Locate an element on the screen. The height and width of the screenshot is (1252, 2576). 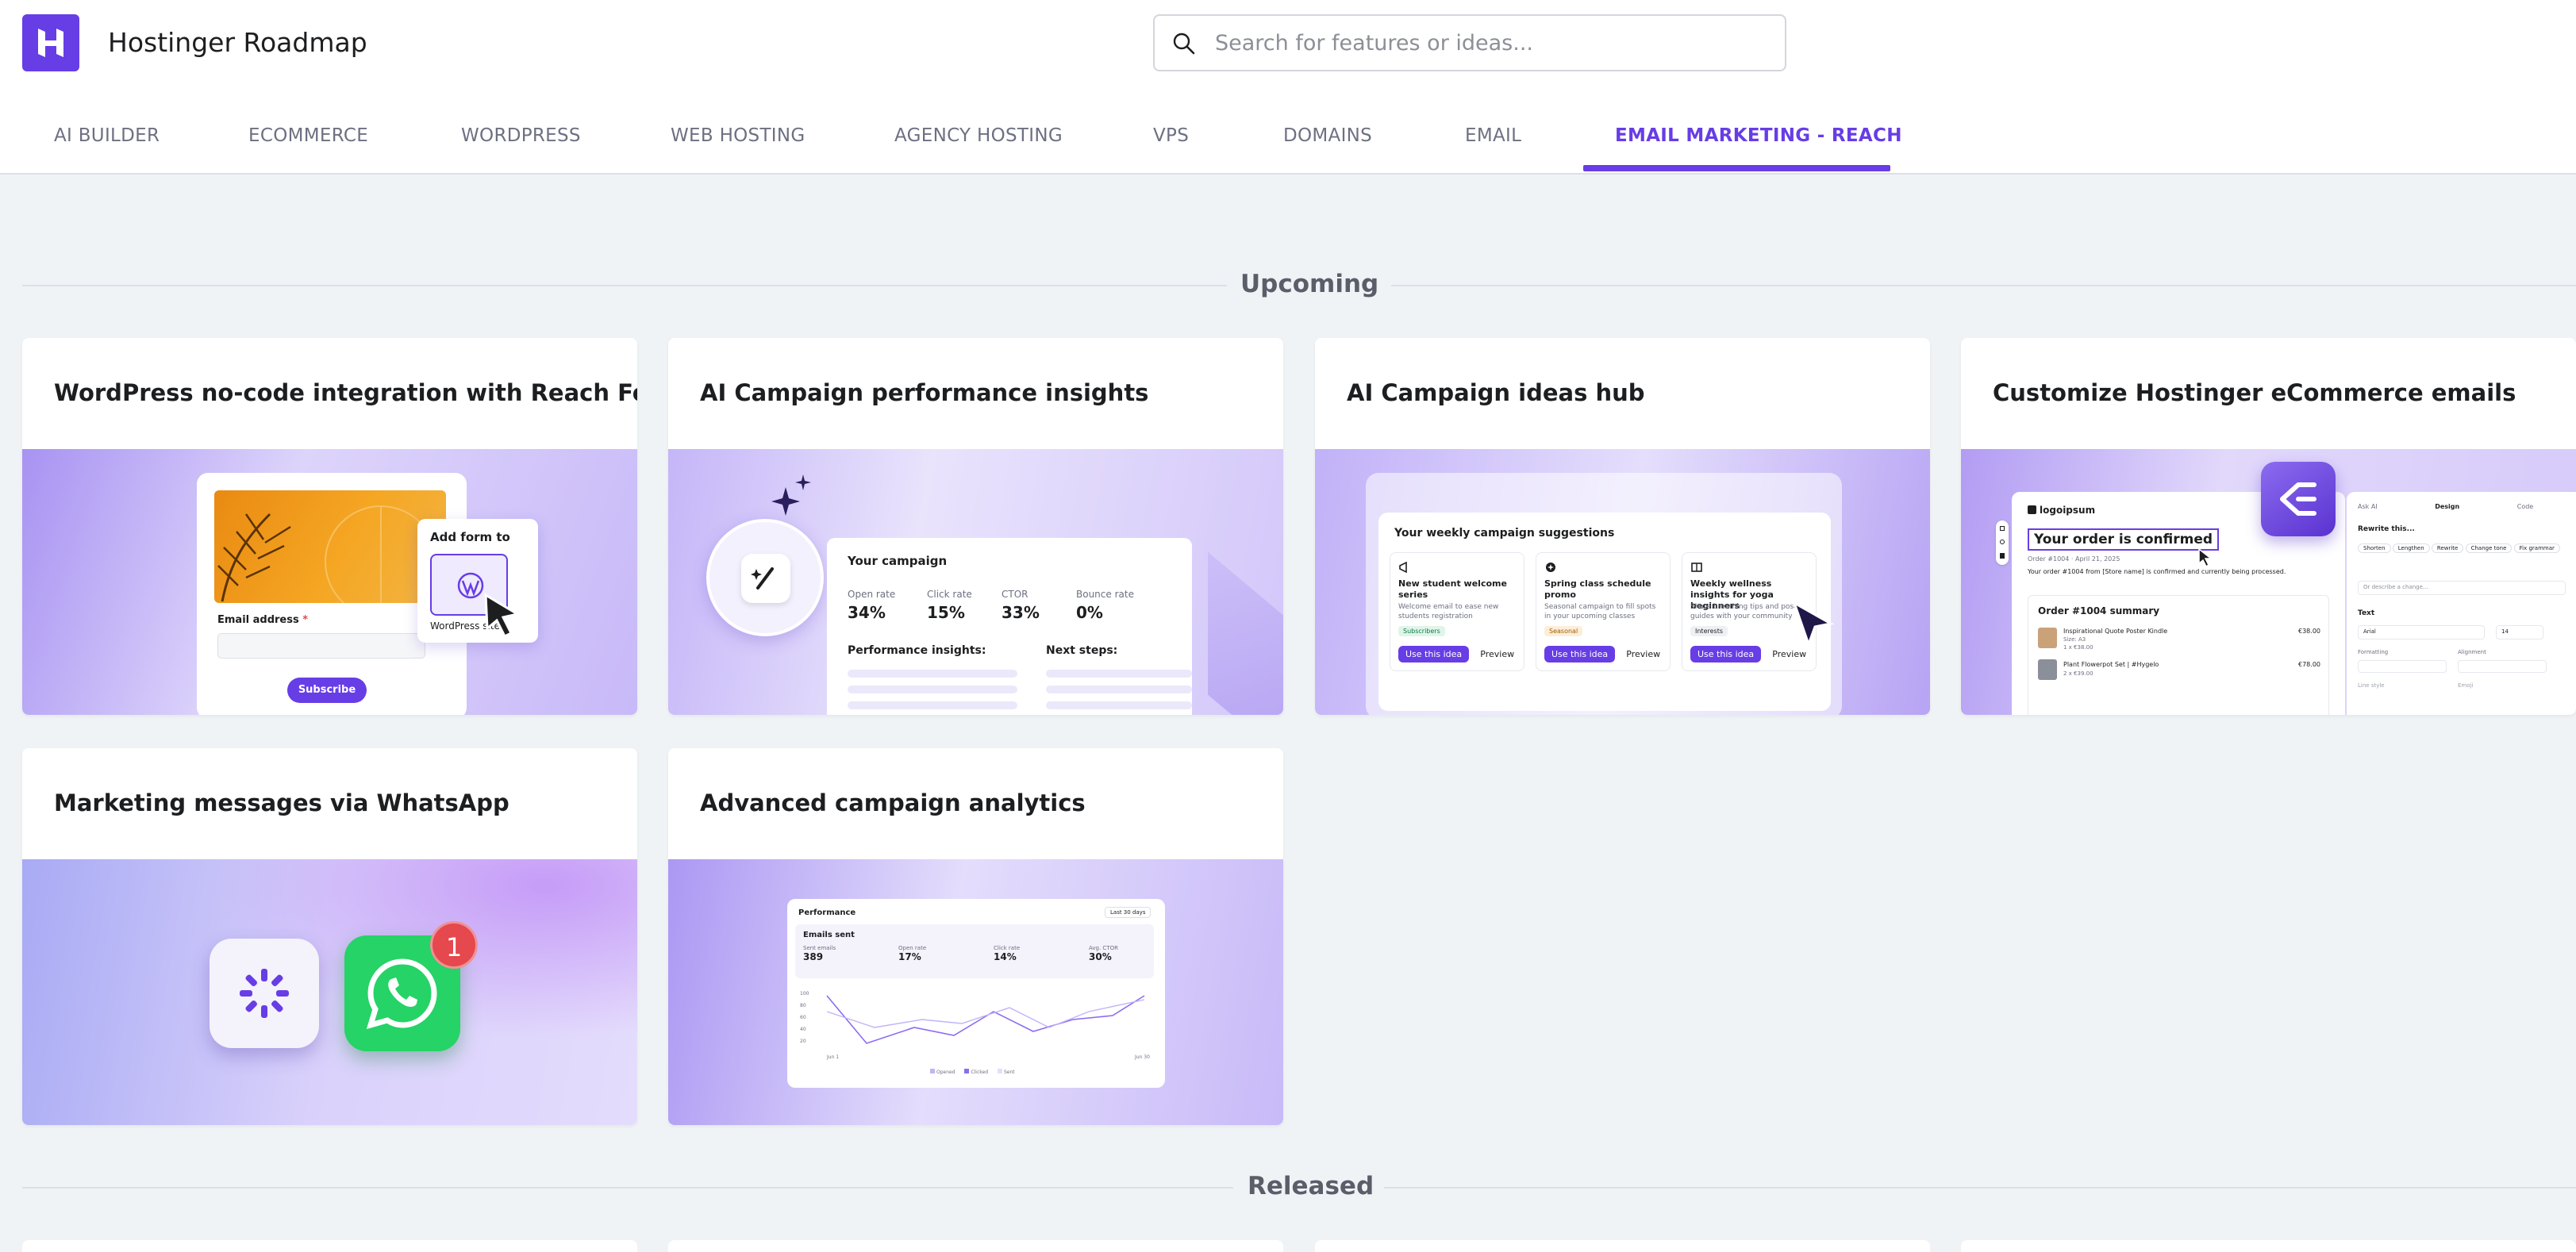
required-mark: * is located at coordinates (305, 620).